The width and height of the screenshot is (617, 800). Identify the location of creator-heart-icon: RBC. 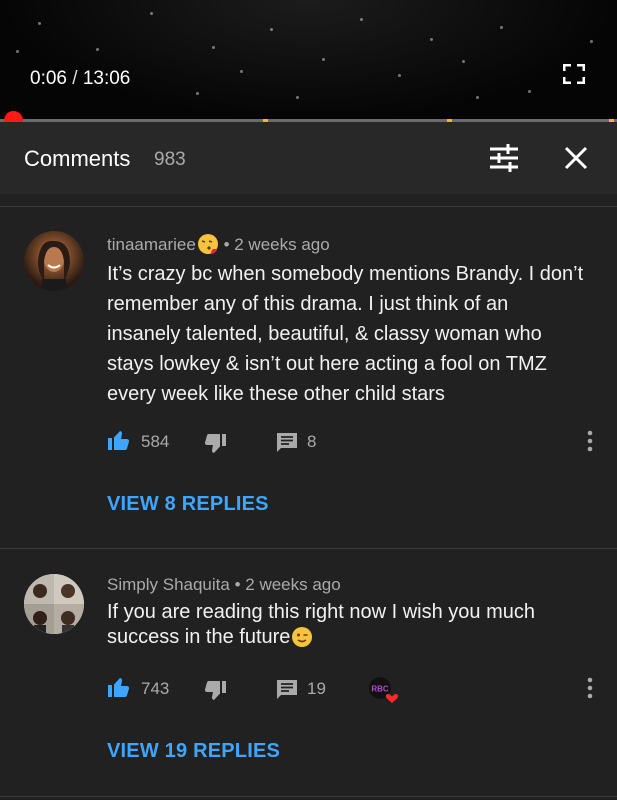
(383, 690).